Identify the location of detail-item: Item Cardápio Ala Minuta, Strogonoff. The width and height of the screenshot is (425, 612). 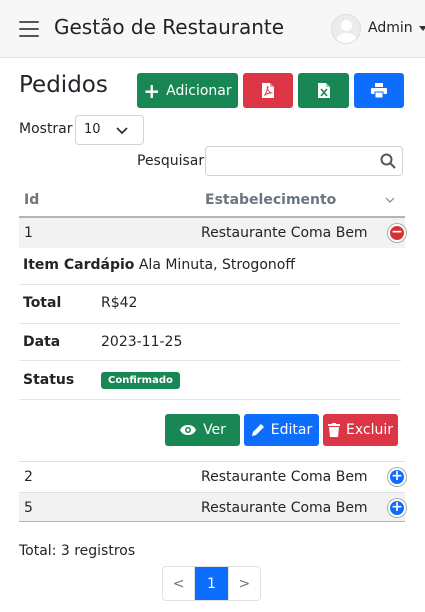
(159, 265).